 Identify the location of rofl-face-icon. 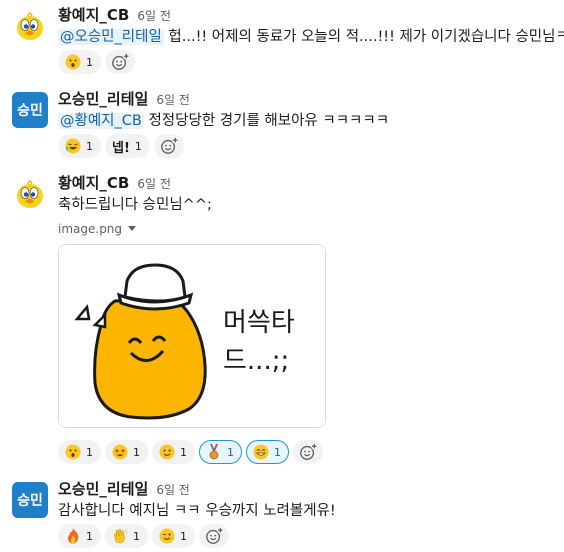
(73, 146).